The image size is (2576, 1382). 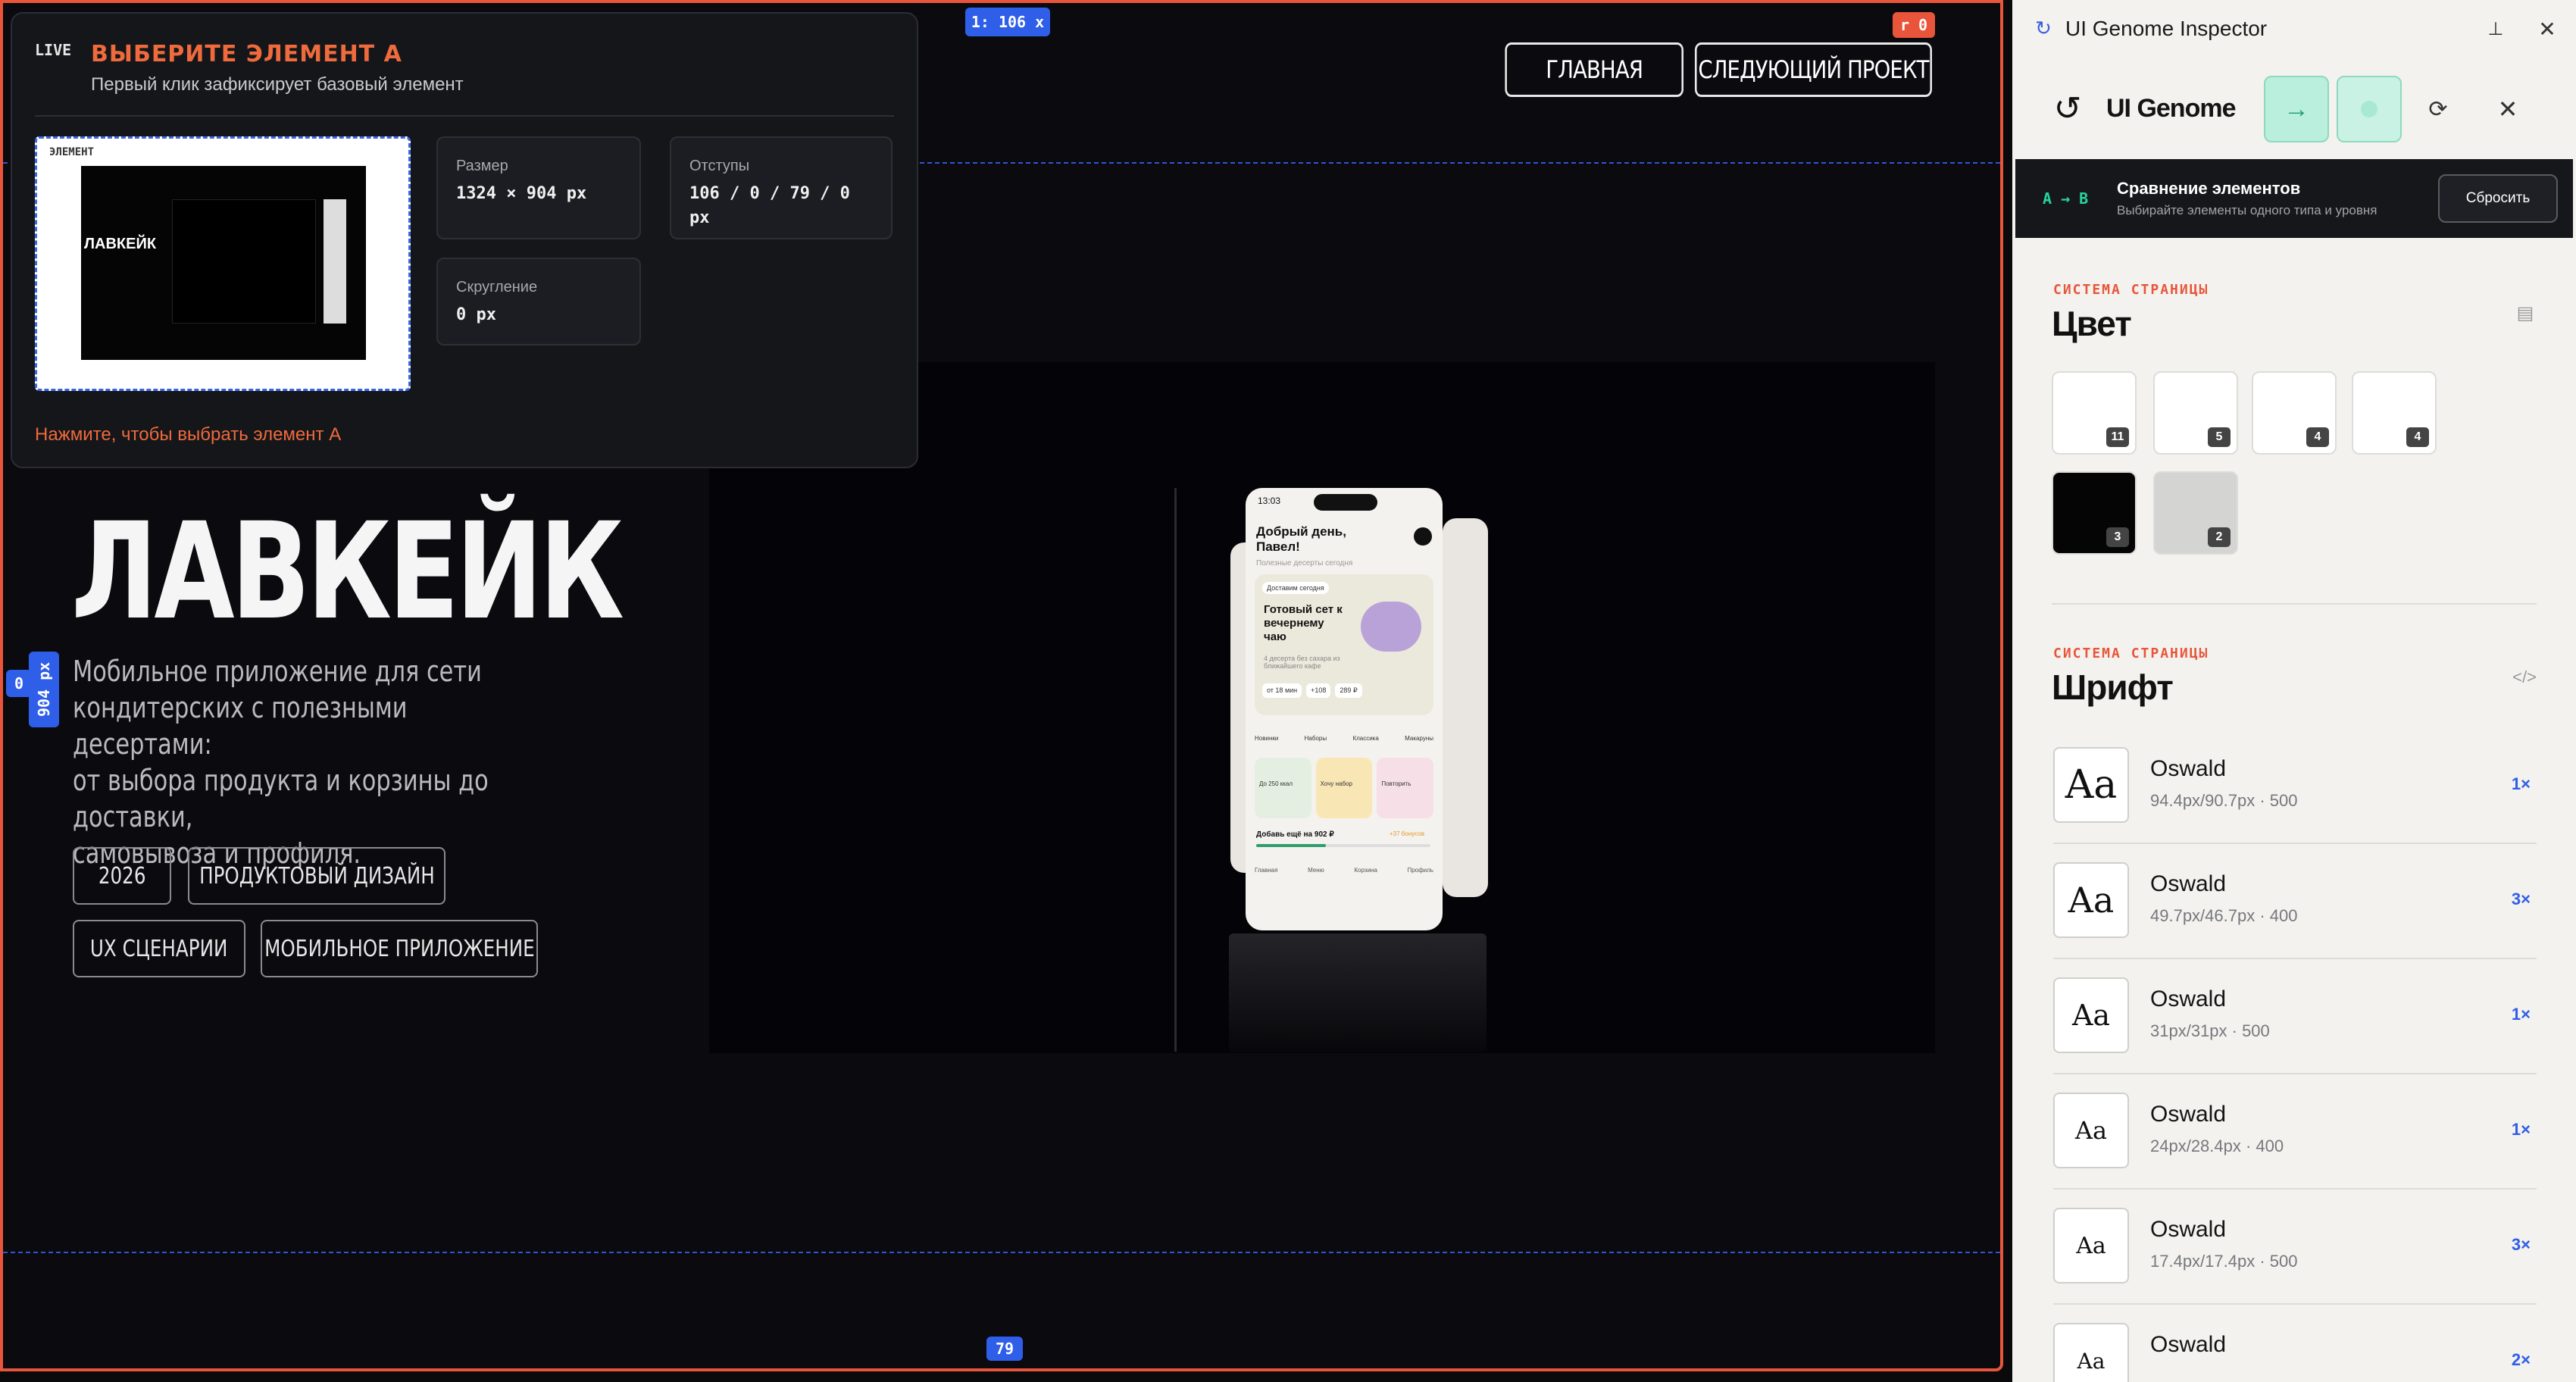 What do you see at coordinates (2295, 1132) in the screenshot?
I see `font-row: Aa Oswald 24px/28.4px · 400 1×` at bounding box center [2295, 1132].